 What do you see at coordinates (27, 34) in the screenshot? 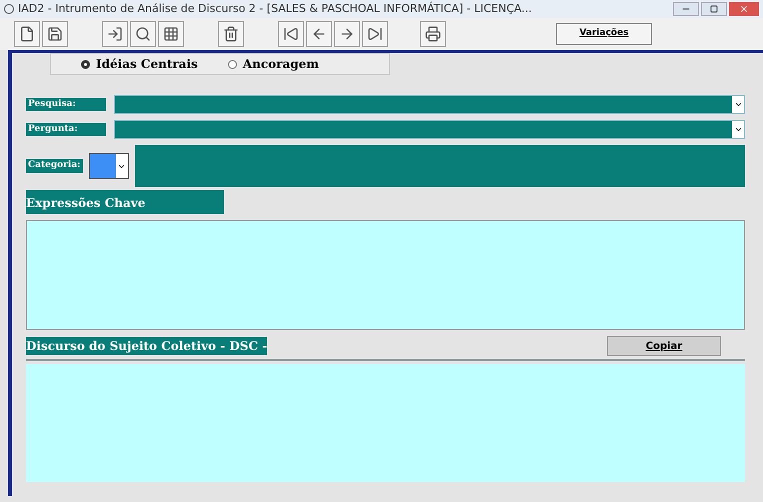
I see `new-file-icon` at bounding box center [27, 34].